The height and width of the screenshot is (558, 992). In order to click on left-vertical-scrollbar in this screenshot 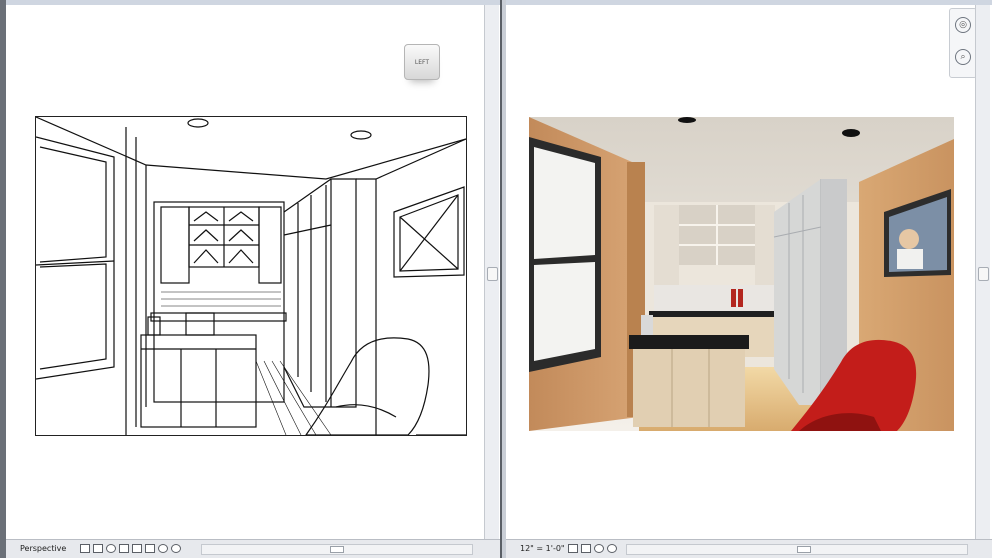, I will do `click(491, 272)`.